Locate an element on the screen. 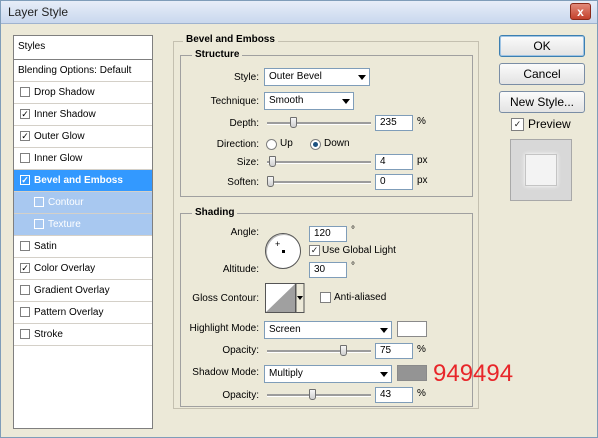 Image resolution: width=598 pixels, height=438 pixels. style-item-inner-glow: Inner Glow is located at coordinates (83, 159).